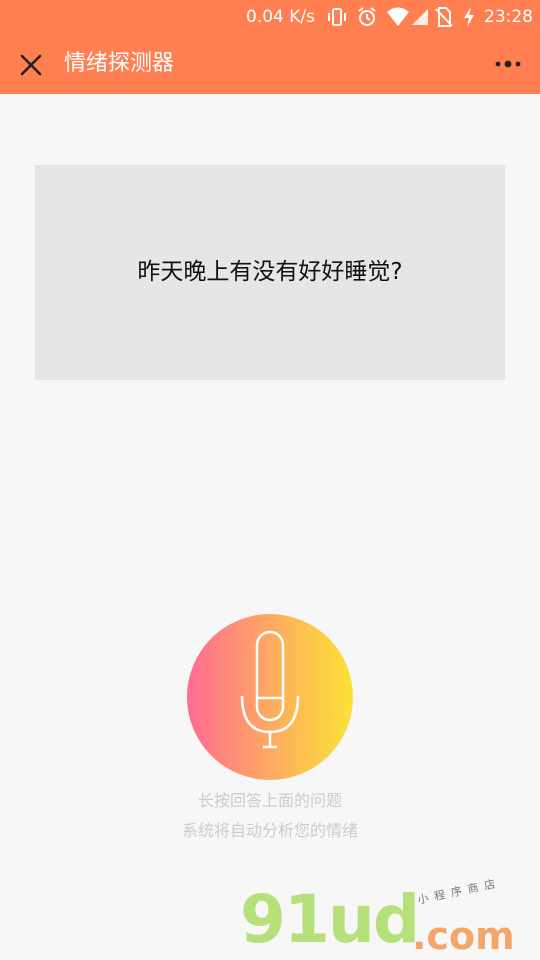 Image resolution: width=540 pixels, height=960 pixels. I want to click on signal-icon, so click(420, 17).